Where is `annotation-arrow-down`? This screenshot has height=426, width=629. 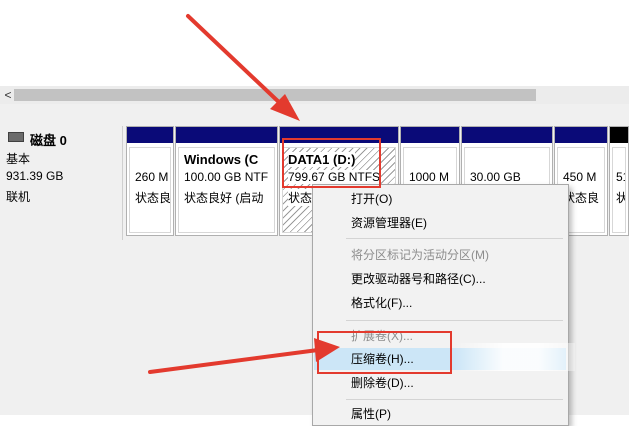
annotation-arrow-down is located at coordinates (243, 67).